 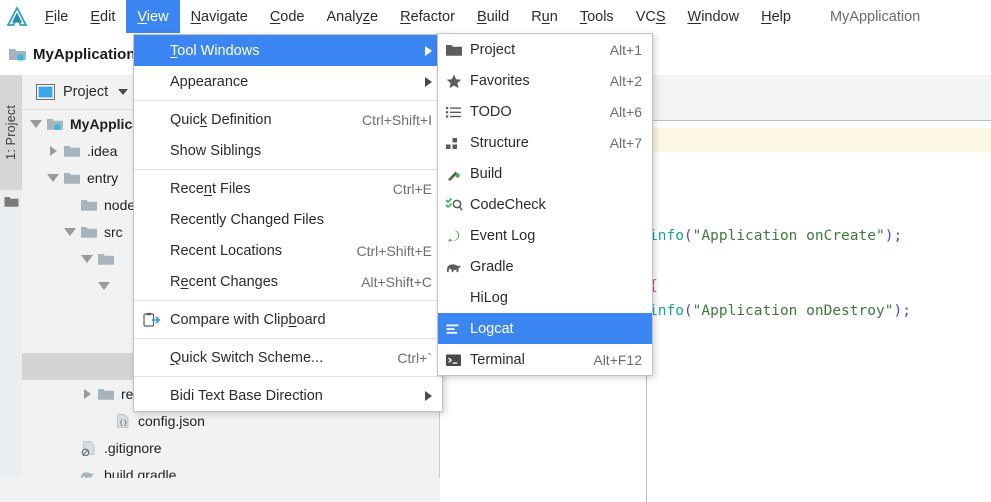 I want to click on sidebar-tab-project: 1: Project, so click(x=11, y=132).